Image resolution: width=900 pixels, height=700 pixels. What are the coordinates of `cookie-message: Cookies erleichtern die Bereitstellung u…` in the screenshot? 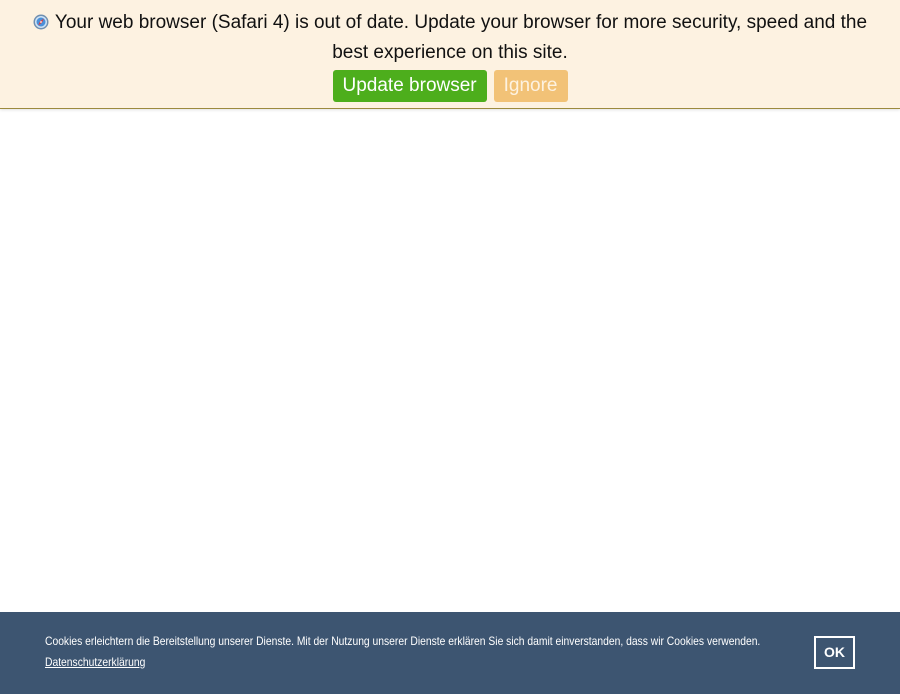 It's located at (403, 641).